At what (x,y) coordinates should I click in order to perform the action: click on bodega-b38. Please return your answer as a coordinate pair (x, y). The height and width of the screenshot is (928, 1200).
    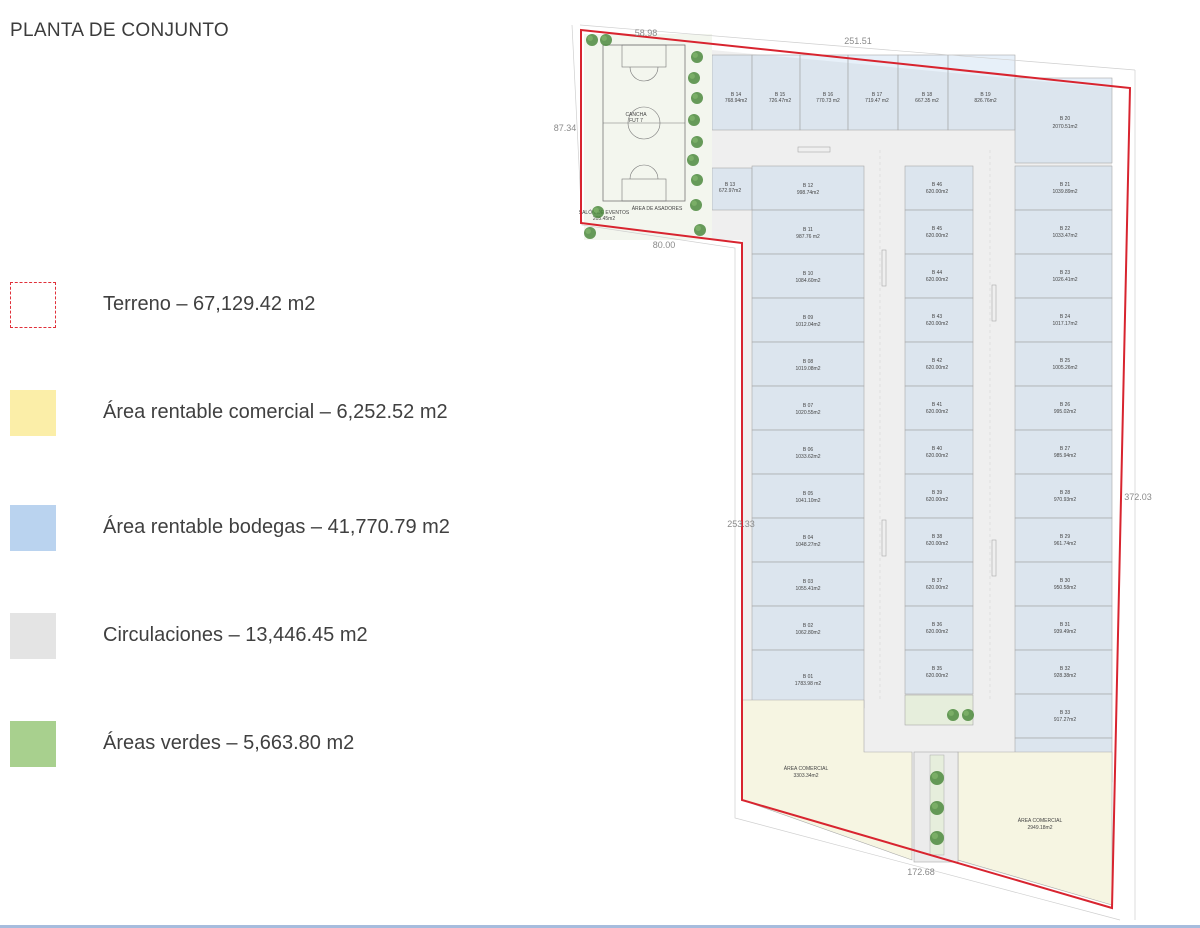
    Looking at the image, I should click on (939, 540).